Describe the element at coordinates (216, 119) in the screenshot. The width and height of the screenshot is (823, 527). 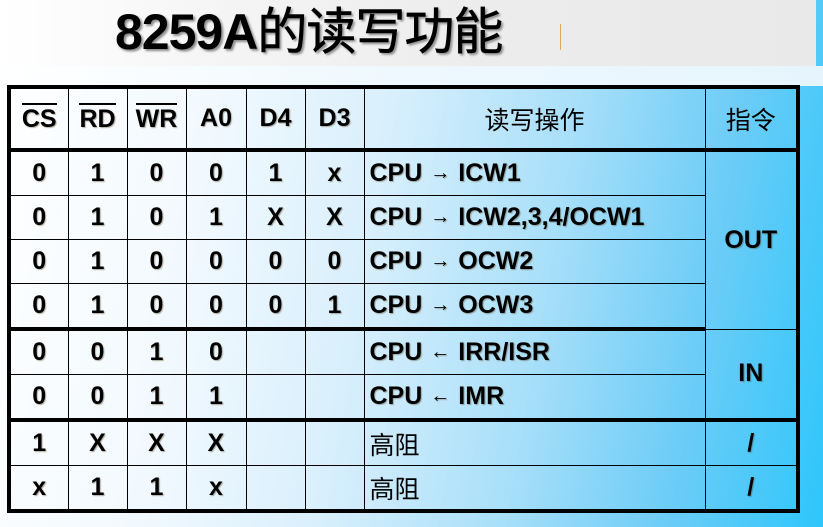
I see `header-a0: A0` at that location.